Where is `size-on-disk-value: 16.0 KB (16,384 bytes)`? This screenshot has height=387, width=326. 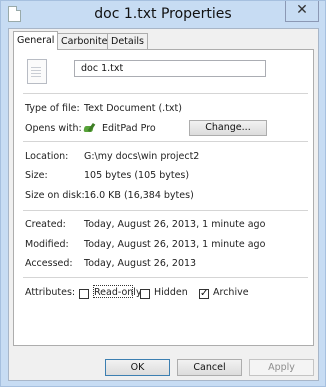 size-on-disk-value: 16.0 KB (16,384 bytes) is located at coordinates (139, 195).